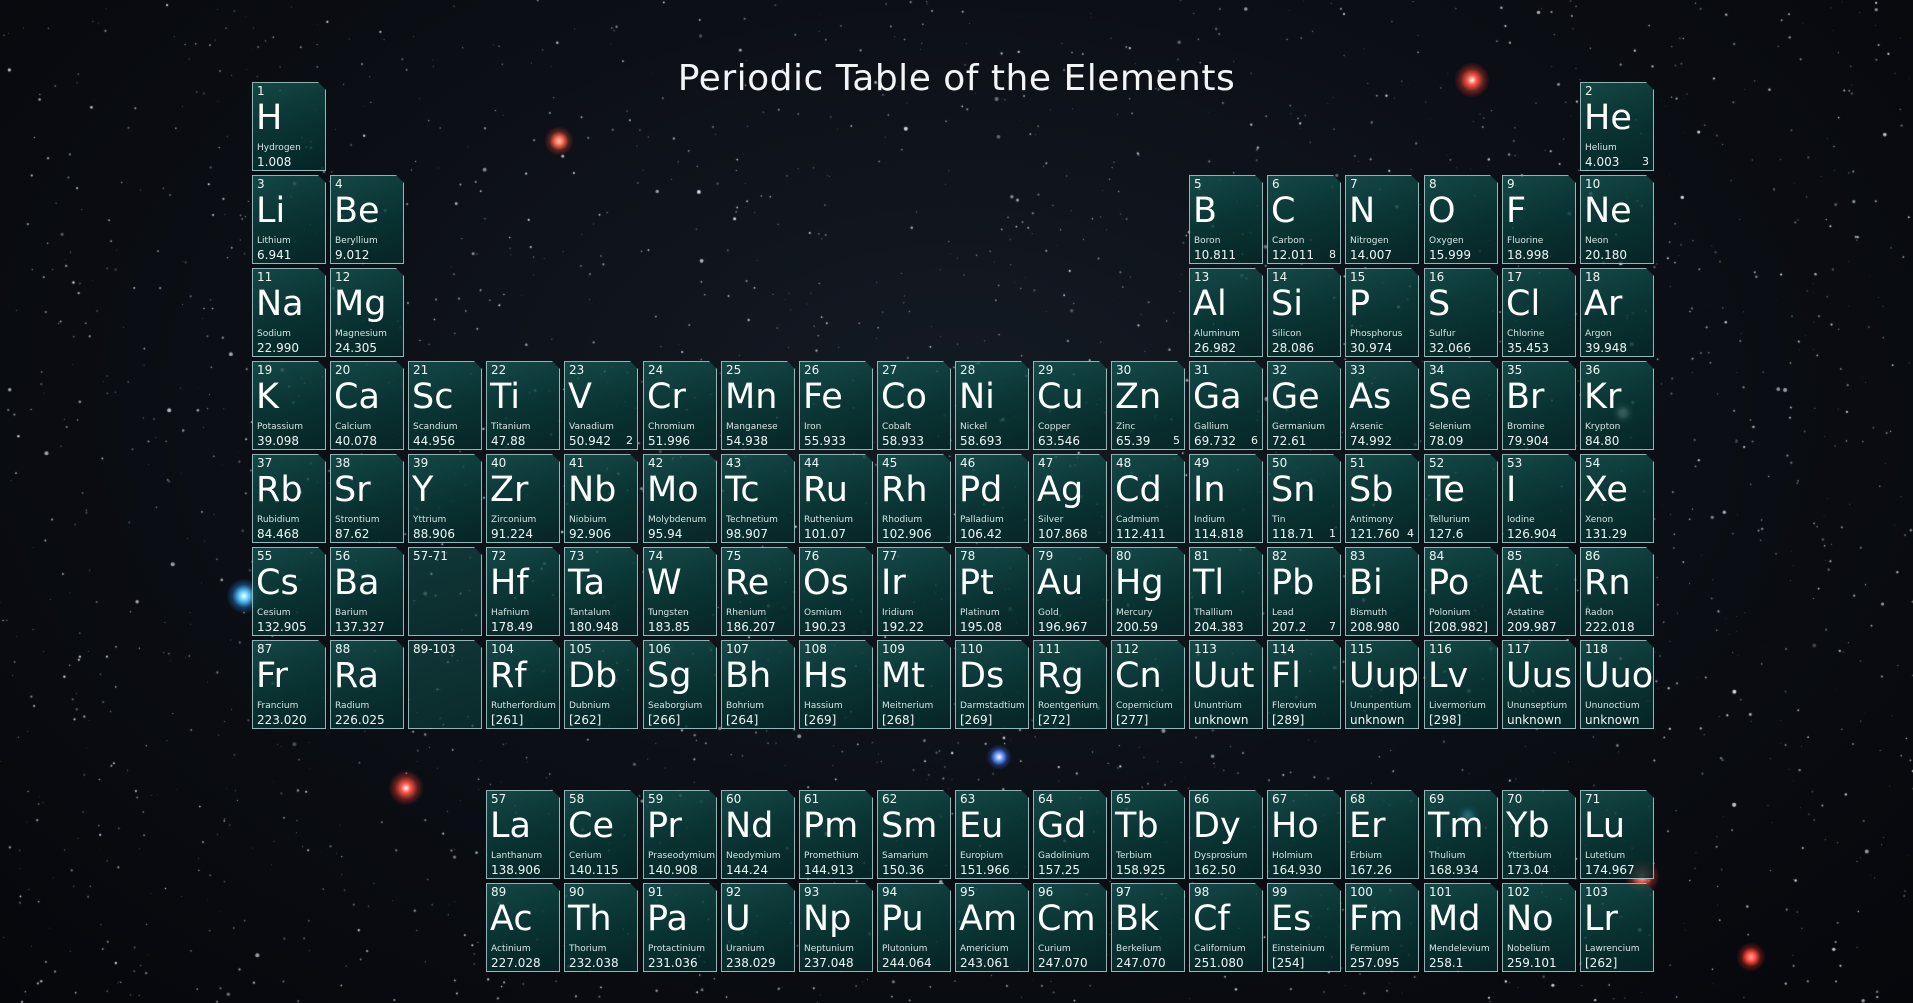 The width and height of the screenshot is (1913, 1003). Describe the element at coordinates (601, 591) in the screenshot. I see `element-cell-ta: 73 Ta Tantalum 180.948` at that location.